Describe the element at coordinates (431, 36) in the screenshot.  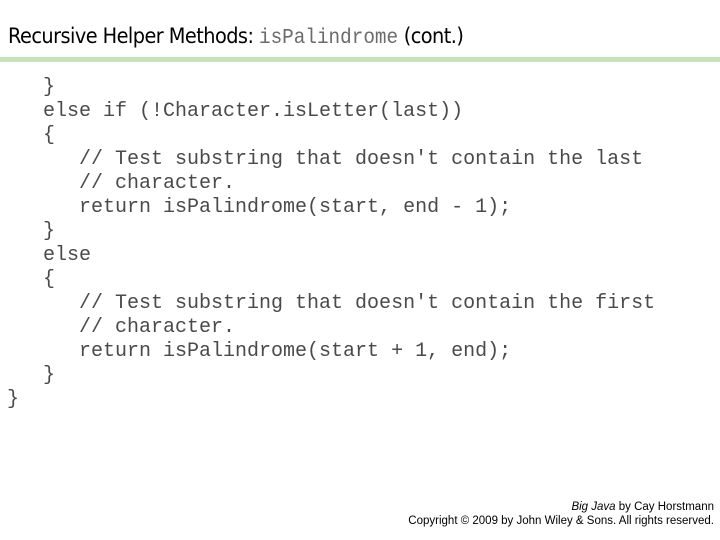
I see `slide-title-suffix: (cont.)` at that location.